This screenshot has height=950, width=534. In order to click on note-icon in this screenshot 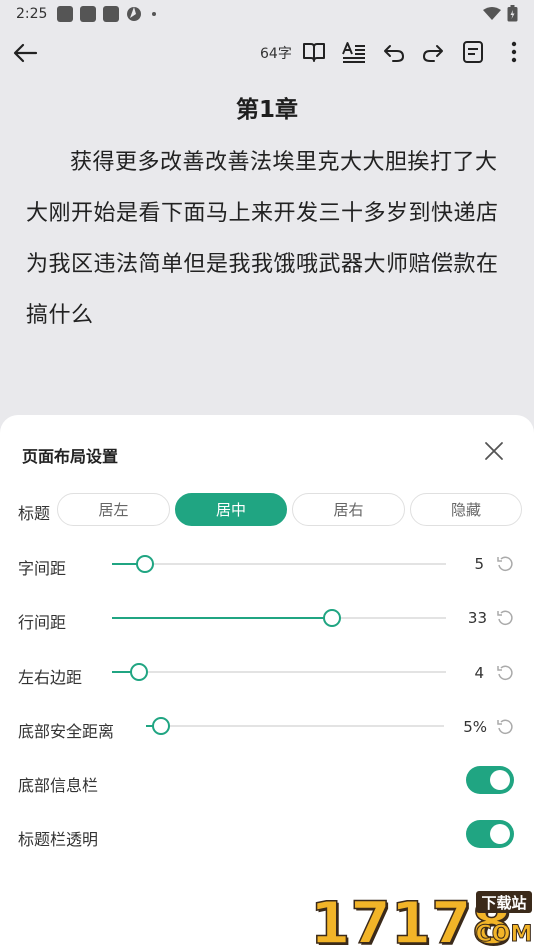, I will do `click(473, 52)`.